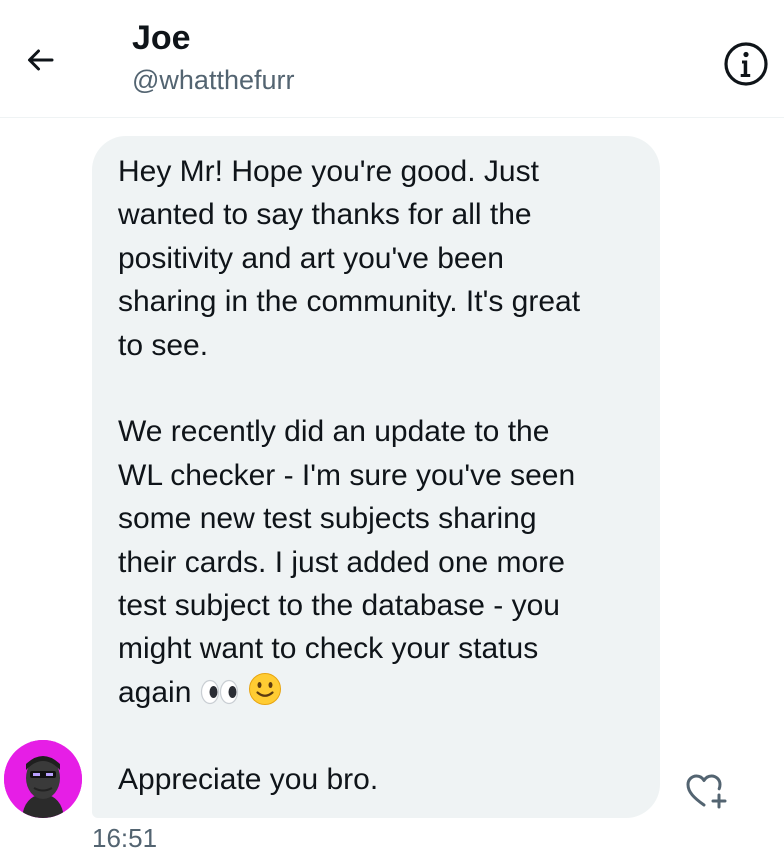  What do you see at coordinates (328, 171) in the screenshot?
I see `message-line: Hey Mr! Hope you're good. Just` at bounding box center [328, 171].